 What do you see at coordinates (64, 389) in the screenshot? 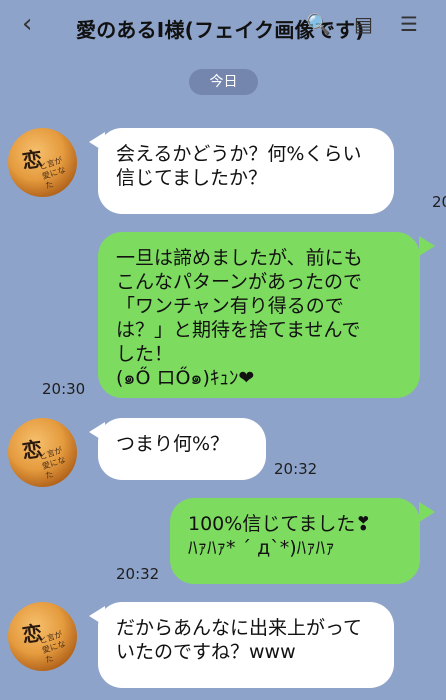
I see `message-time: 20:30` at bounding box center [64, 389].